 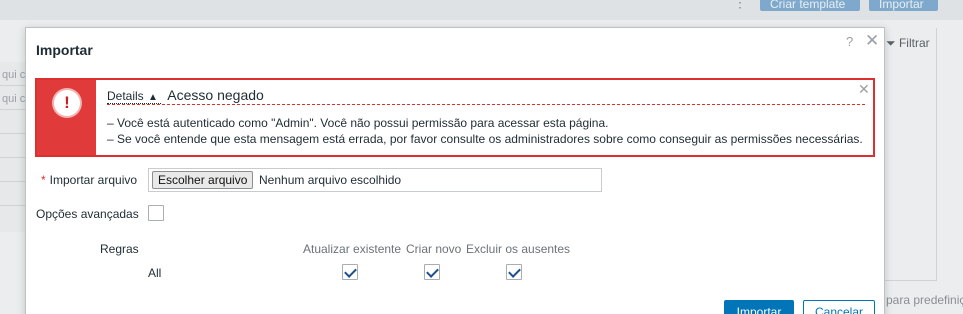 I want to click on choose-file-button: Escolher arquivo, so click(x=203, y=180).